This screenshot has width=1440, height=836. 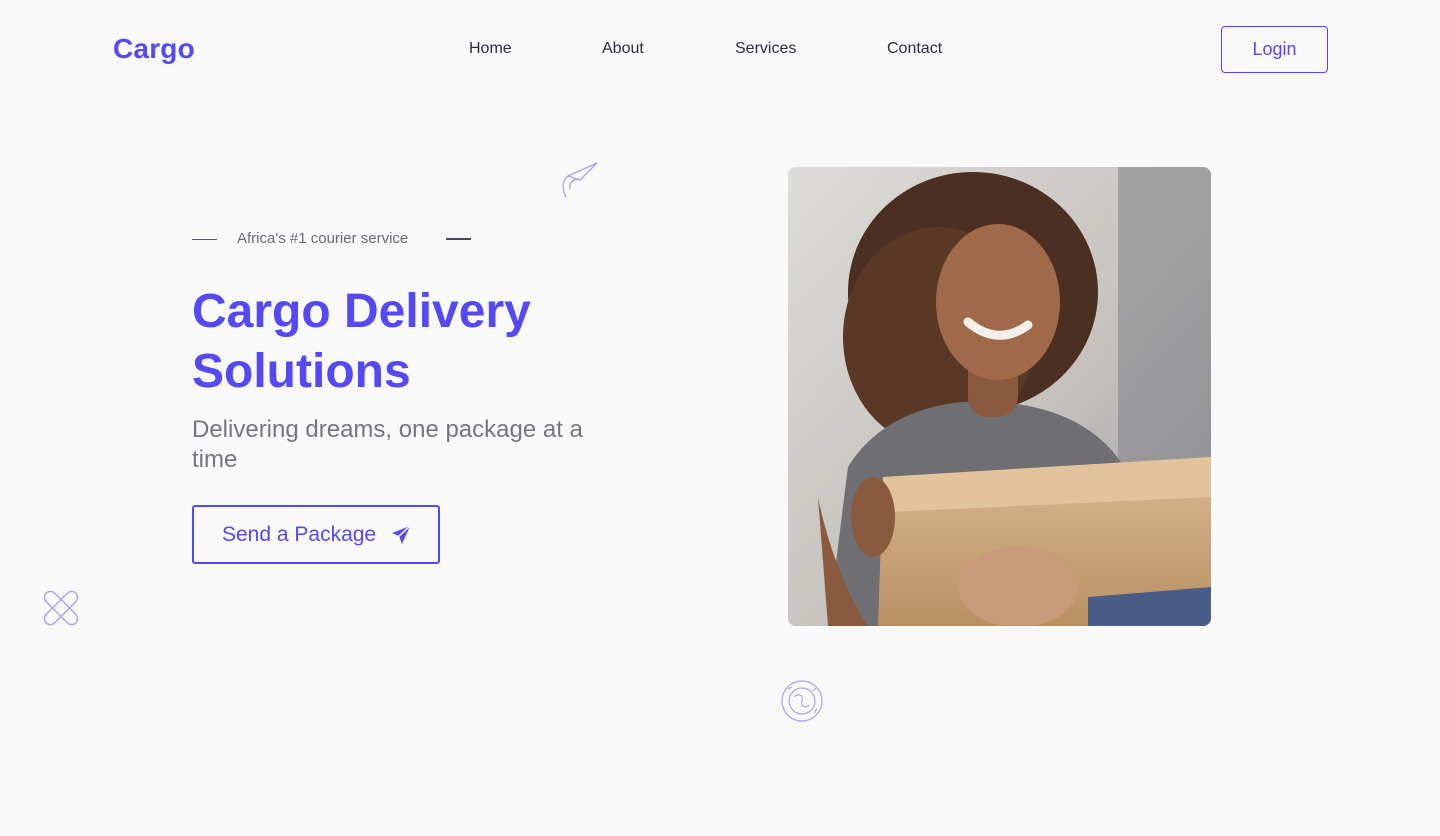 What do you see at coordinates (401, 535) in the screenshot?
I see `paper-plane-icon` at bounding box center [401, 535].